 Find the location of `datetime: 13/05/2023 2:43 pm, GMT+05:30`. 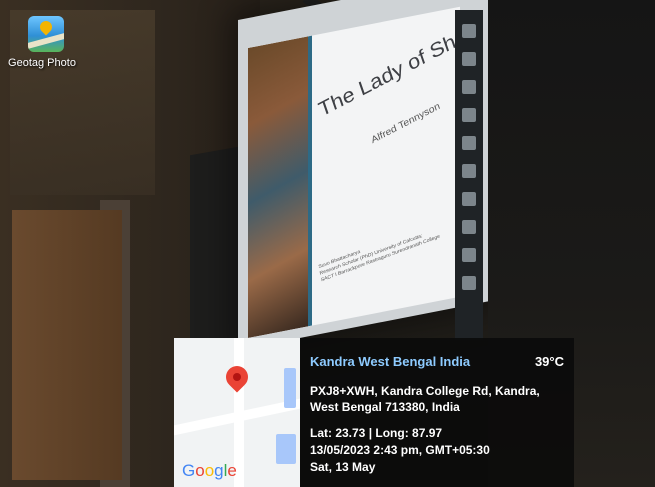

datetime: 13/05/2023 2:43 pm, GMT+05:30 is located at coordinates (400, 450).